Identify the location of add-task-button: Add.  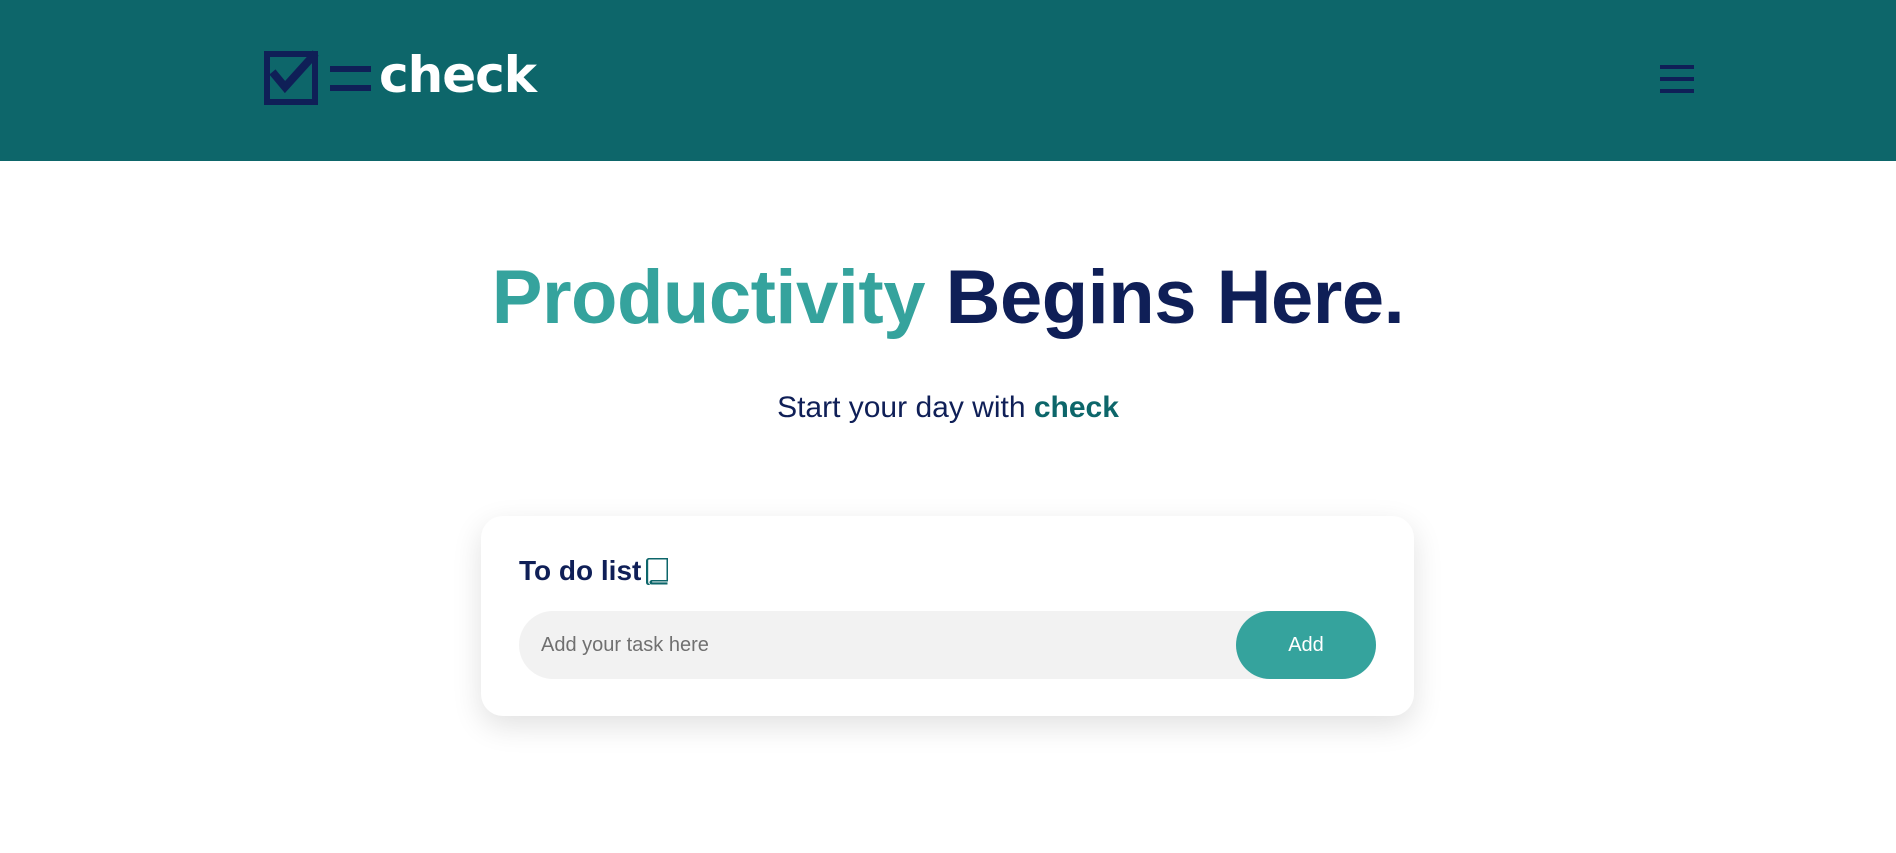
(1306, 645).